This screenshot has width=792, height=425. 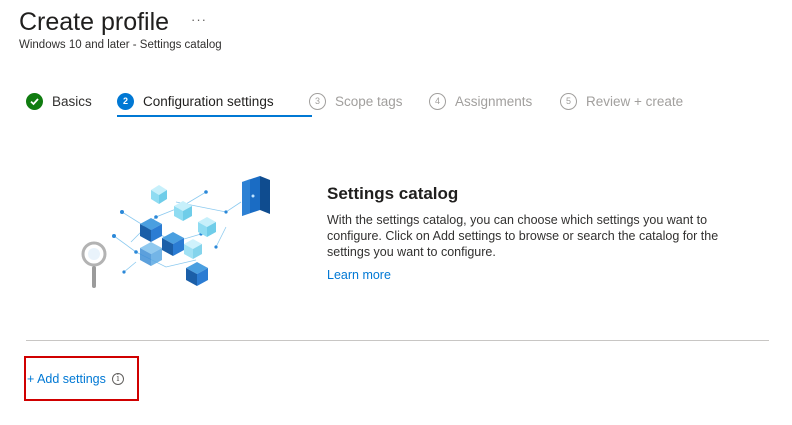 What do you see at coordinates (208, 101) in the screenshot?
I see `step-label: Configuration settings` at bounding box center [208, 101].